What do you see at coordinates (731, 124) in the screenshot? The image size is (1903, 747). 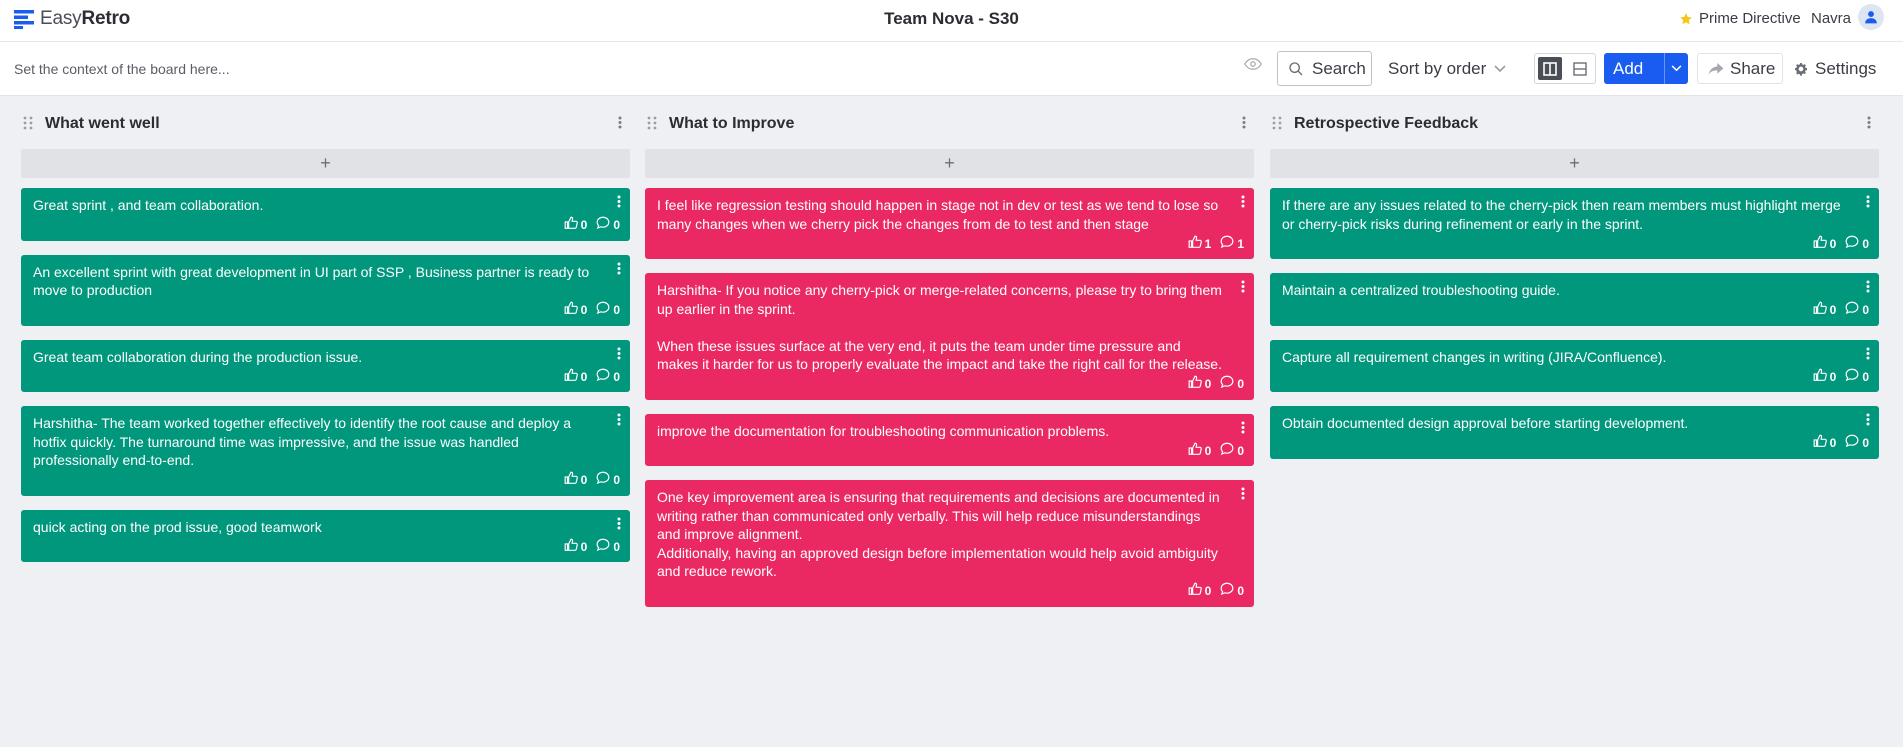 I see `column-title: What to Improve` at bounding box center [731, 124].